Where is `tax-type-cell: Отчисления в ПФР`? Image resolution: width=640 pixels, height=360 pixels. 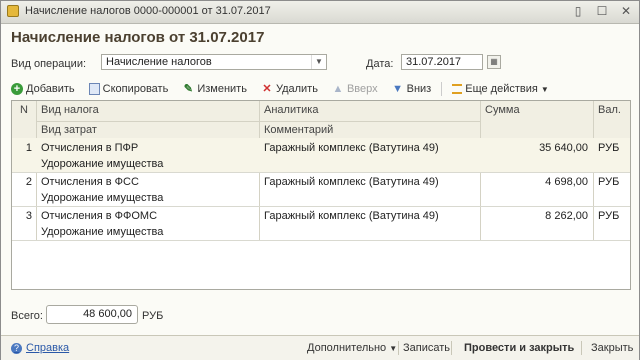 tax-type-cell: Отчисления в ПФР is located at coordinates (89, 148).